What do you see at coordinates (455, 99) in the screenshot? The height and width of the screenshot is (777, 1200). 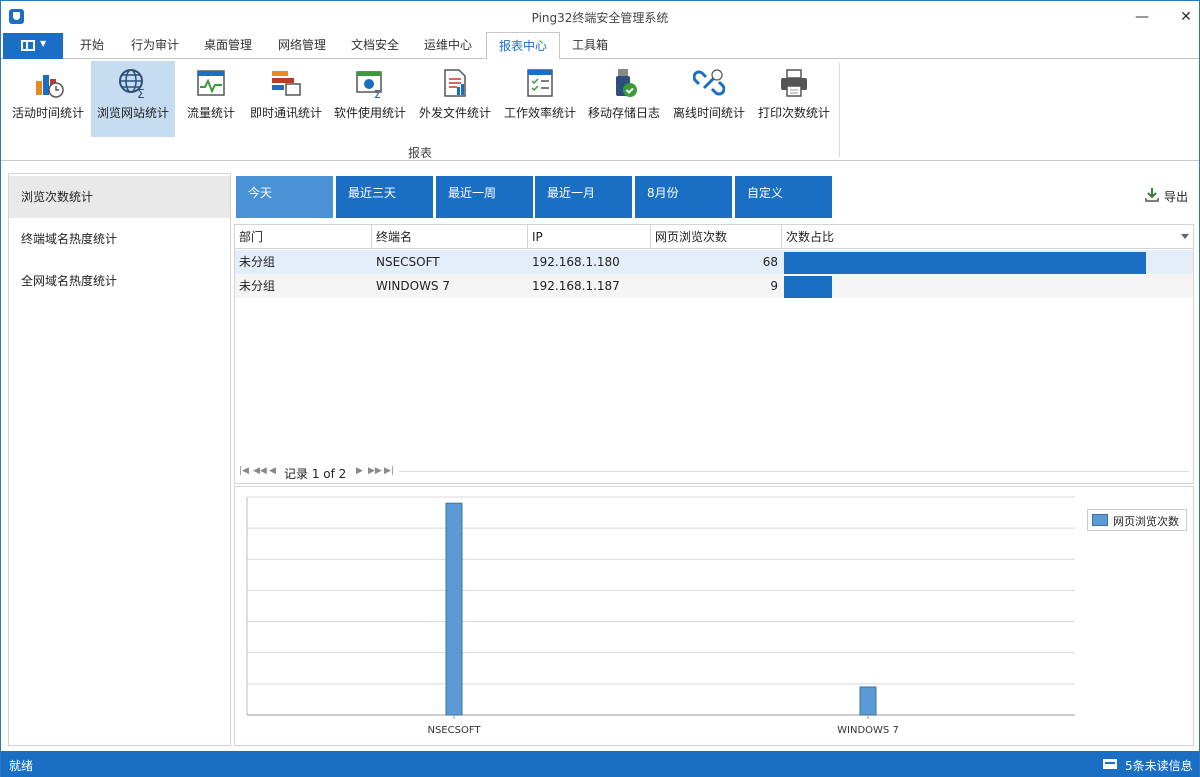 I see `outgoing-file-stats-button: 外发文件统计` at bounding box center [455, 99].